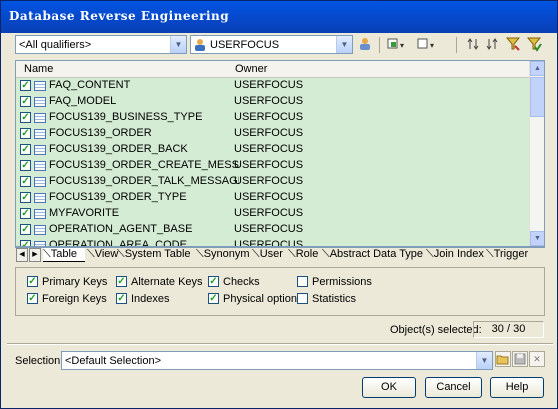 Image resolution: width=558 pixels, height=409 pixels. What do you see at coordinates (534, 44) in the screenshot?
I see `check-filter-icon` at bounding box center [534, 44].